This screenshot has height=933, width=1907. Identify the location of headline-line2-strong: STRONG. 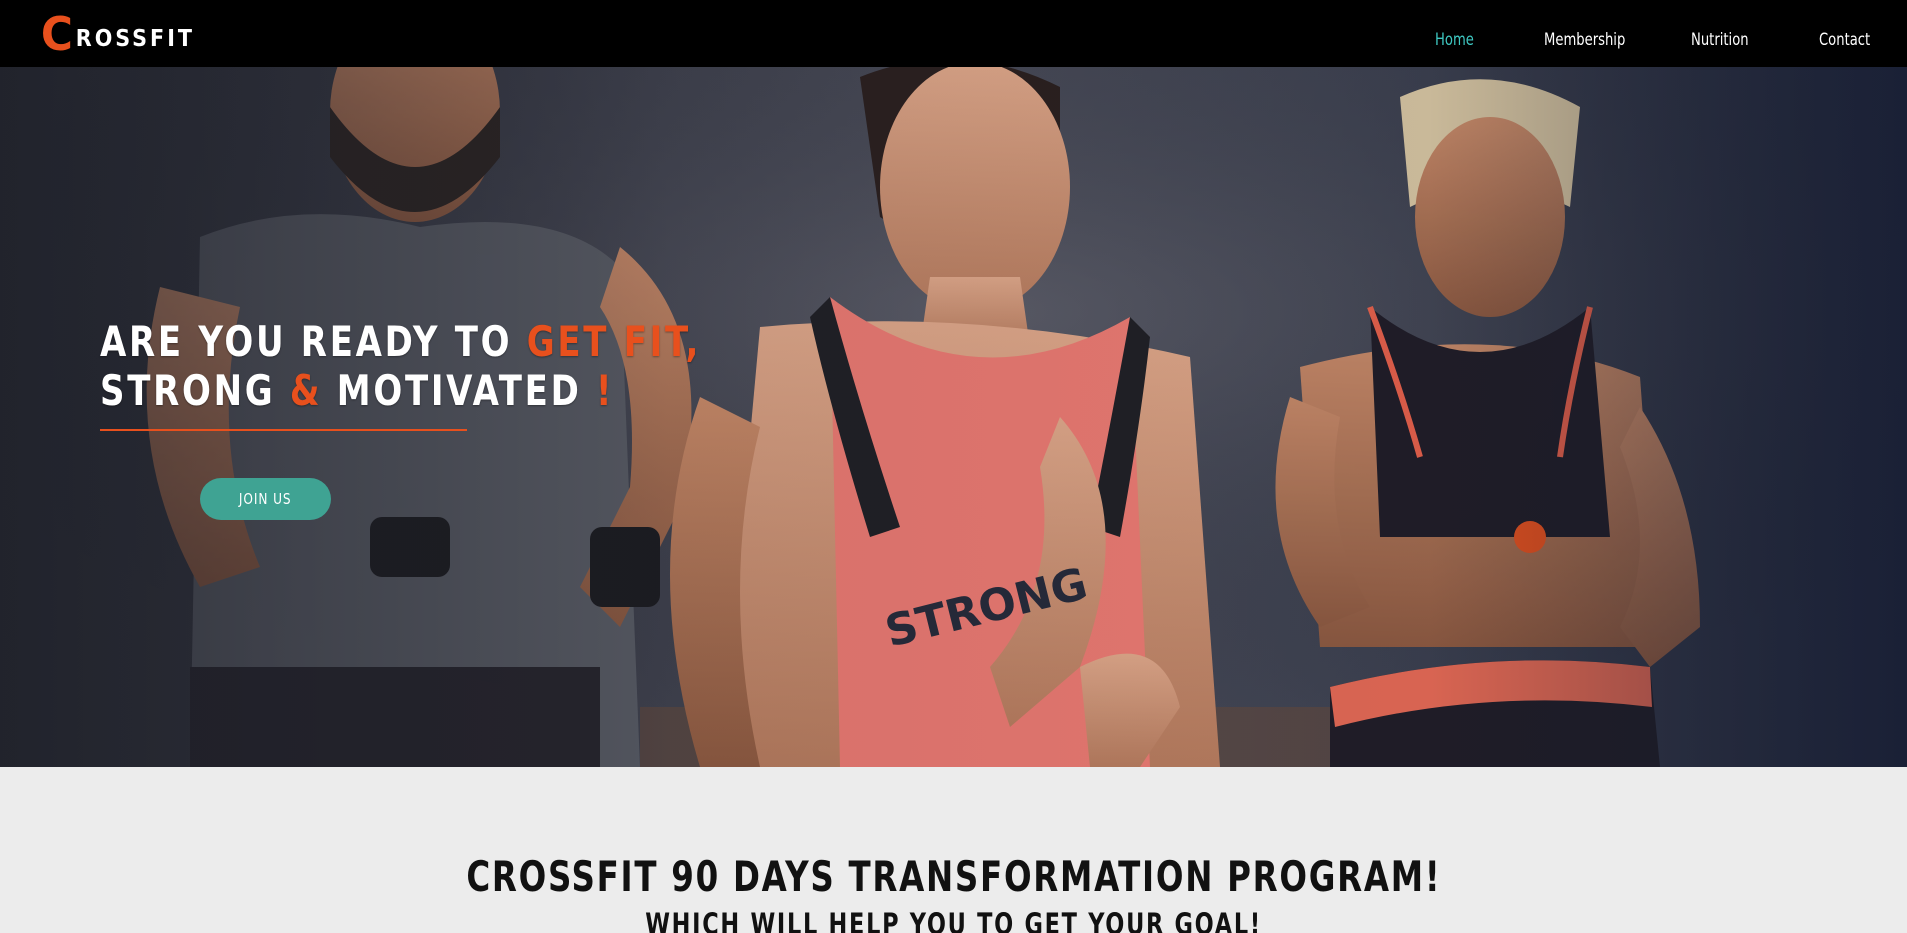
(195, 390).